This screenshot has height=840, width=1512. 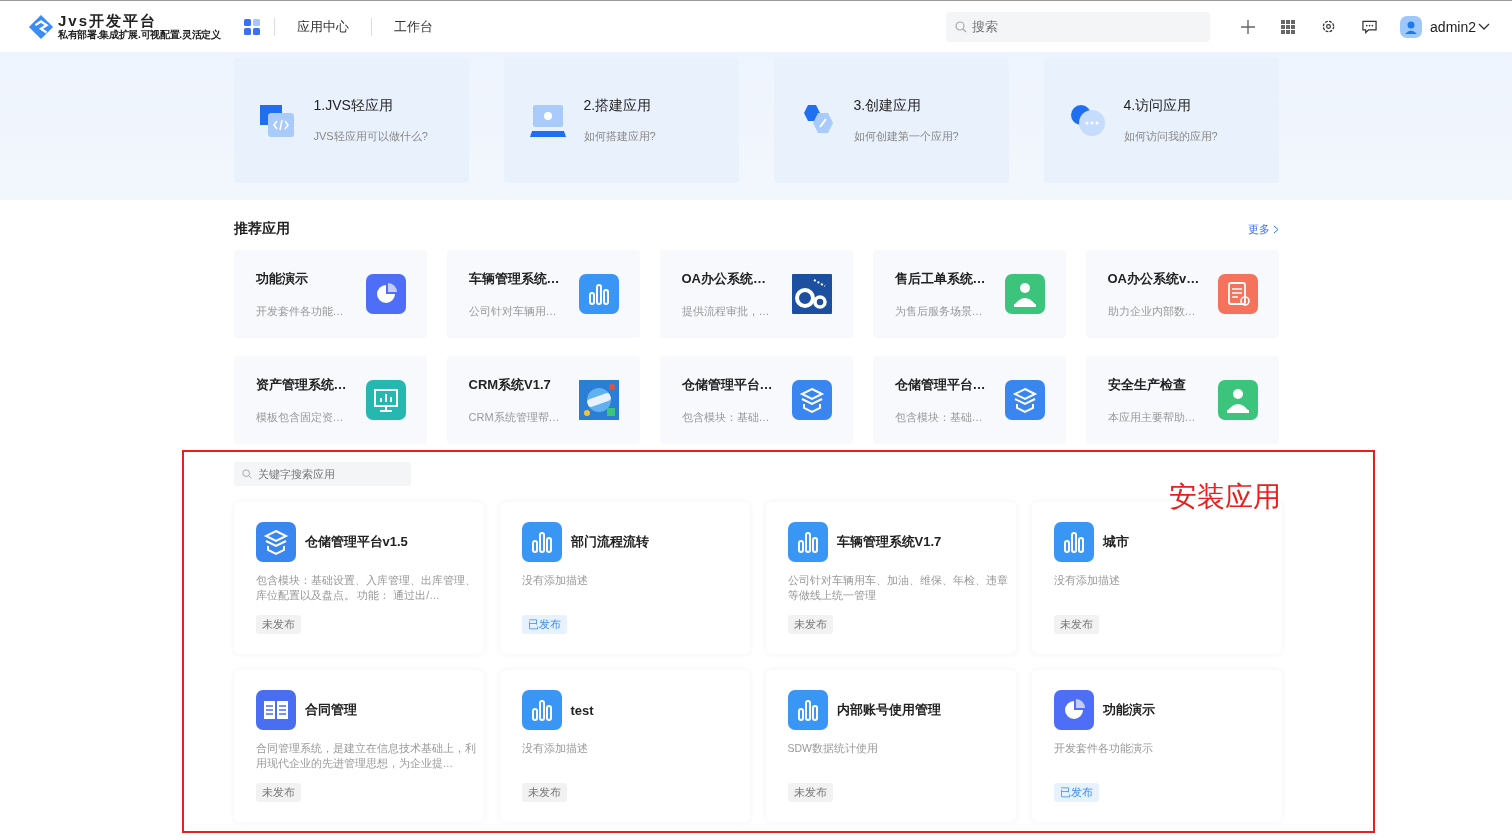 What do you see at coordinates (906, 136) in the screenshot?
I see `guide-description: 如何创建第一个应用?` at bounding box center [906, 136].